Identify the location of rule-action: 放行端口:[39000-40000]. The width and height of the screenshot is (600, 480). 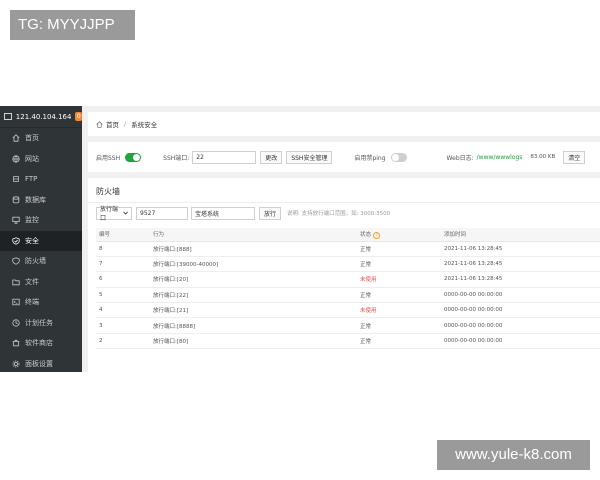
(256, 264).